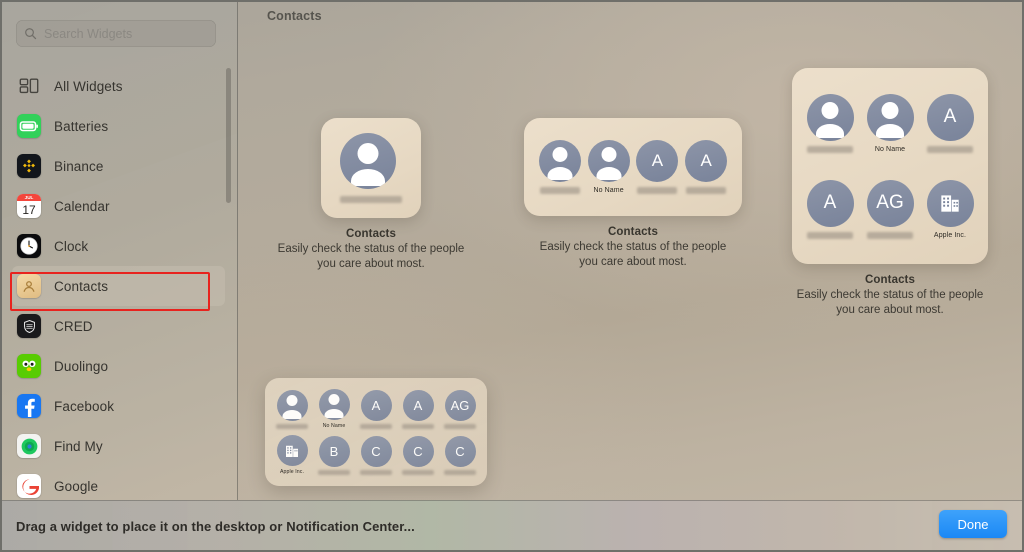 The image size is (1024, 552). What do you see at coordinates (31, 34) in the screenshot?
I see `search-icon` at bounding box center [31, 34].